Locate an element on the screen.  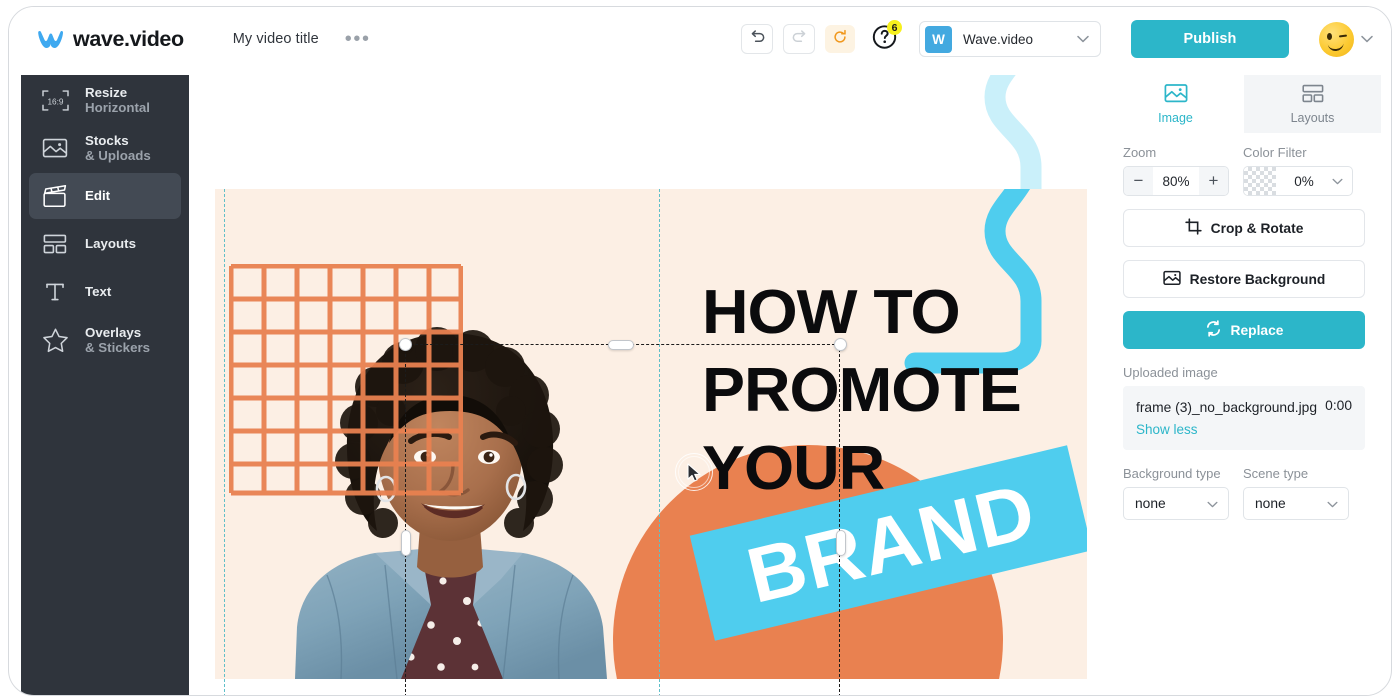
mouse-cursor is located at coordinates (694, 472).